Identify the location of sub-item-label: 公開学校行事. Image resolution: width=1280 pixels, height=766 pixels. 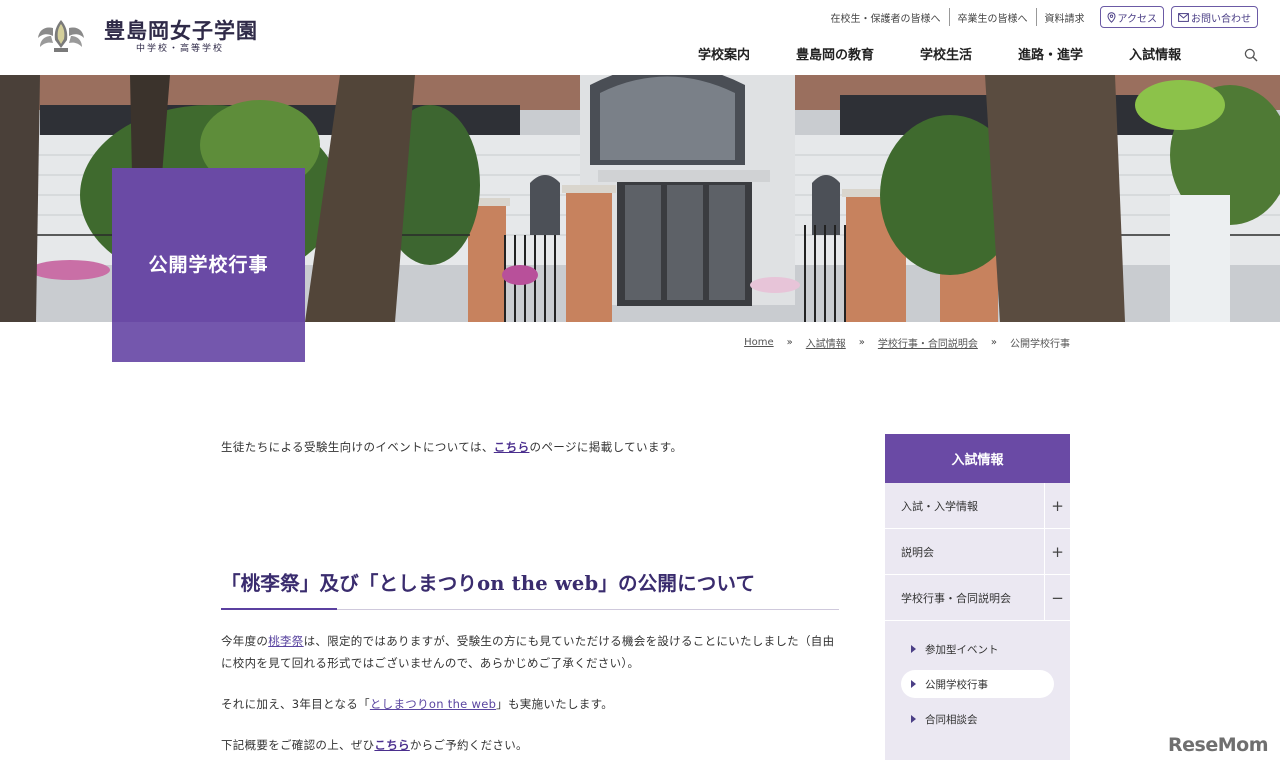
(956, 684).